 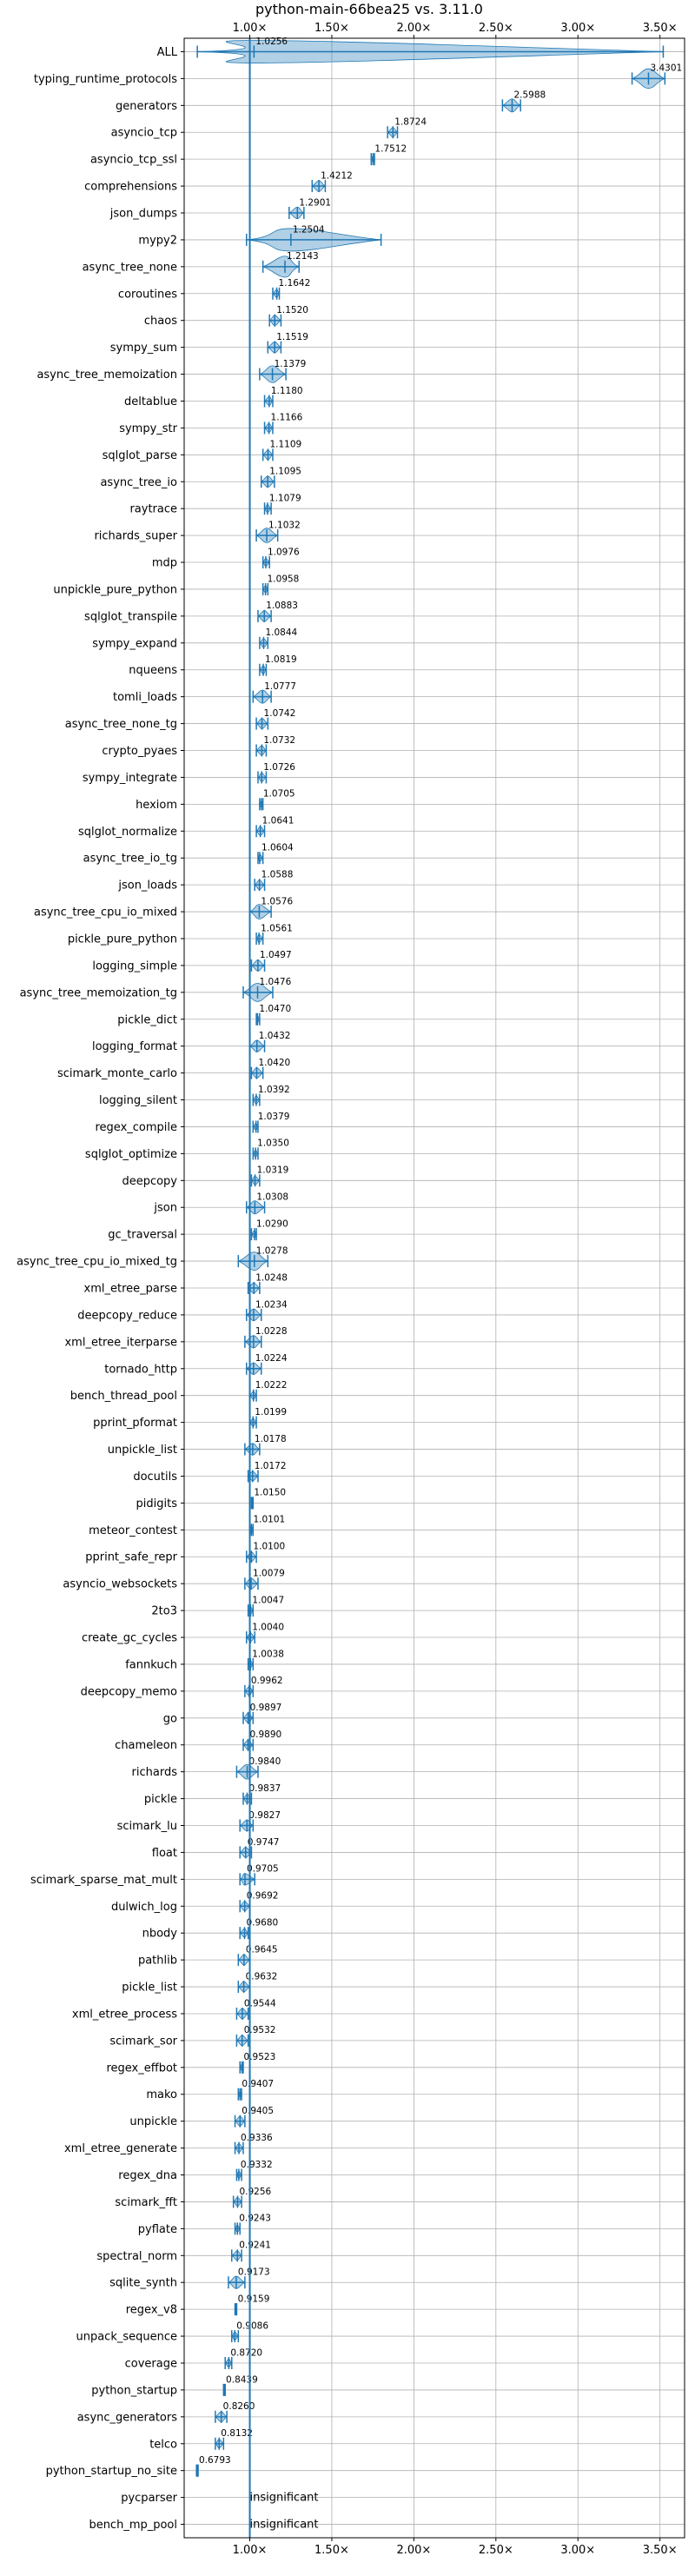 What do you see at coordinates (270, 1493) in the screenshot?
I see `median-label: 1.0150` at bounding box center [270, 1493].